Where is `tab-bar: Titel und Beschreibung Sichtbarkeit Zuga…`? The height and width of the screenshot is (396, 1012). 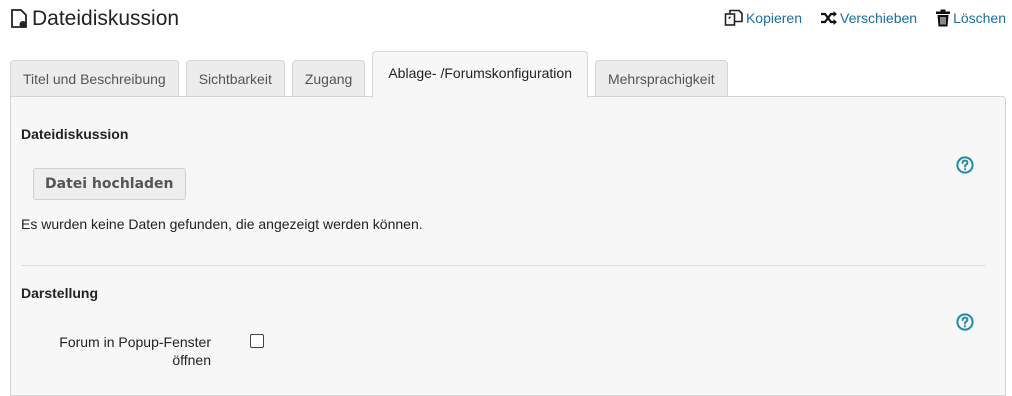
tab-bar: Titel und Beschreibung Sichtbarkeit Zuga… is located at coordinates (372, 74).